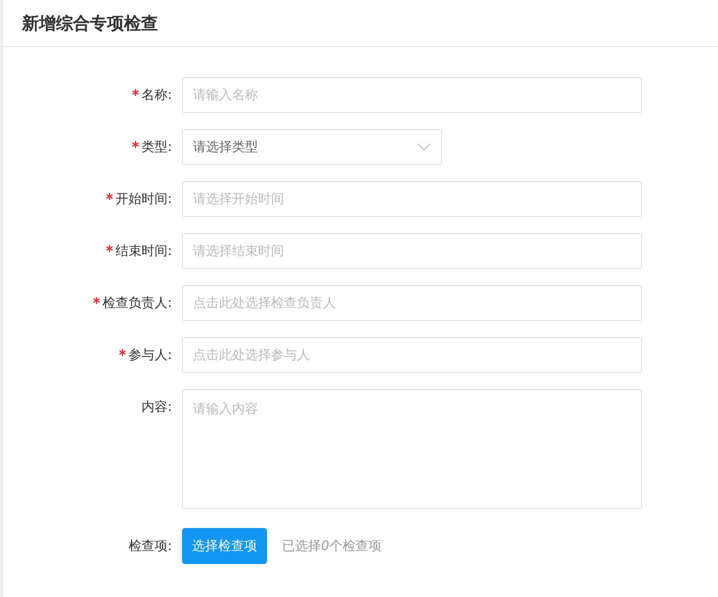 Image resolution: width=718 pixels, height=597 pixels. I want to click on field-label: 参与人:, so click(150, 355).